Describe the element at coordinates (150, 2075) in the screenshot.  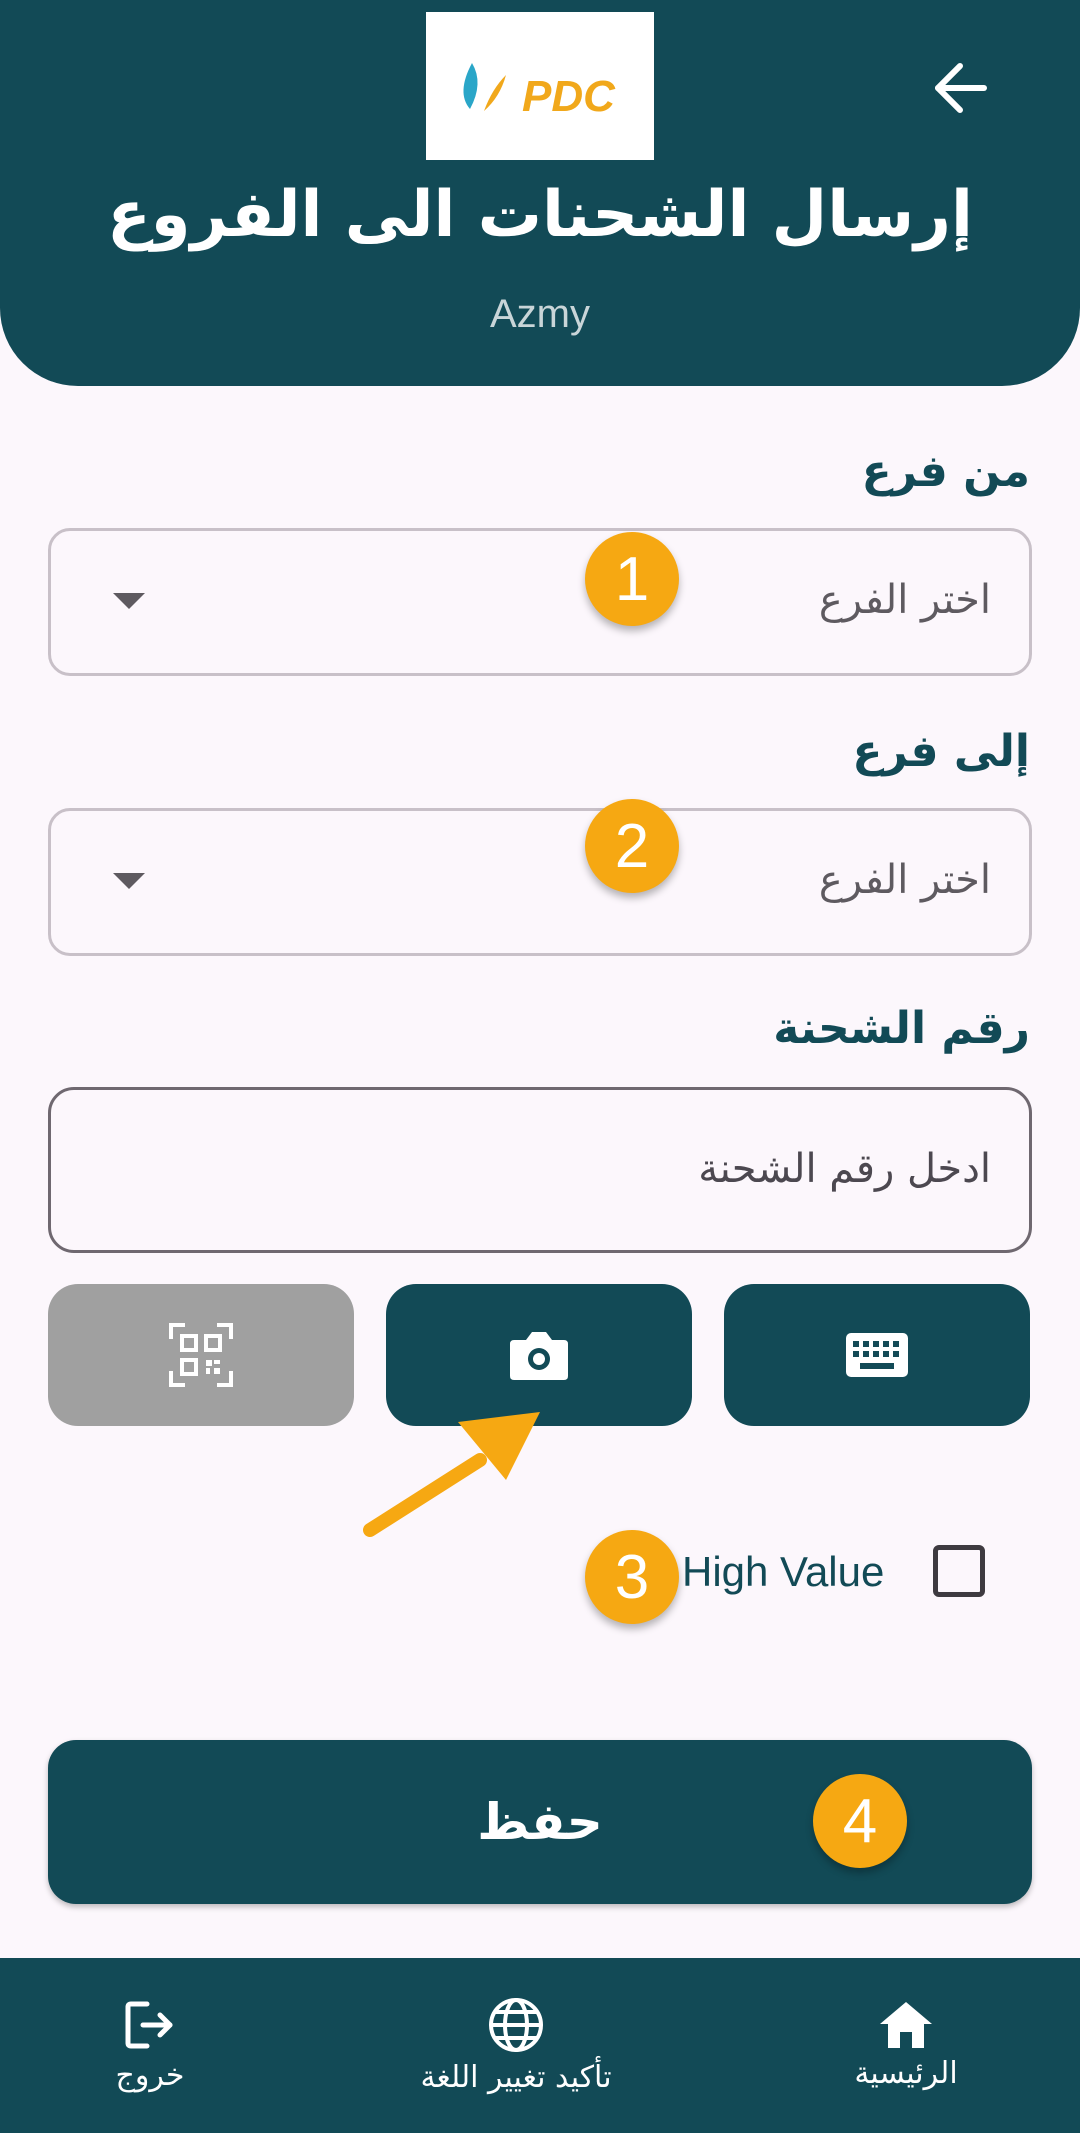
I see `nav-logout-label: خروج` at that location.